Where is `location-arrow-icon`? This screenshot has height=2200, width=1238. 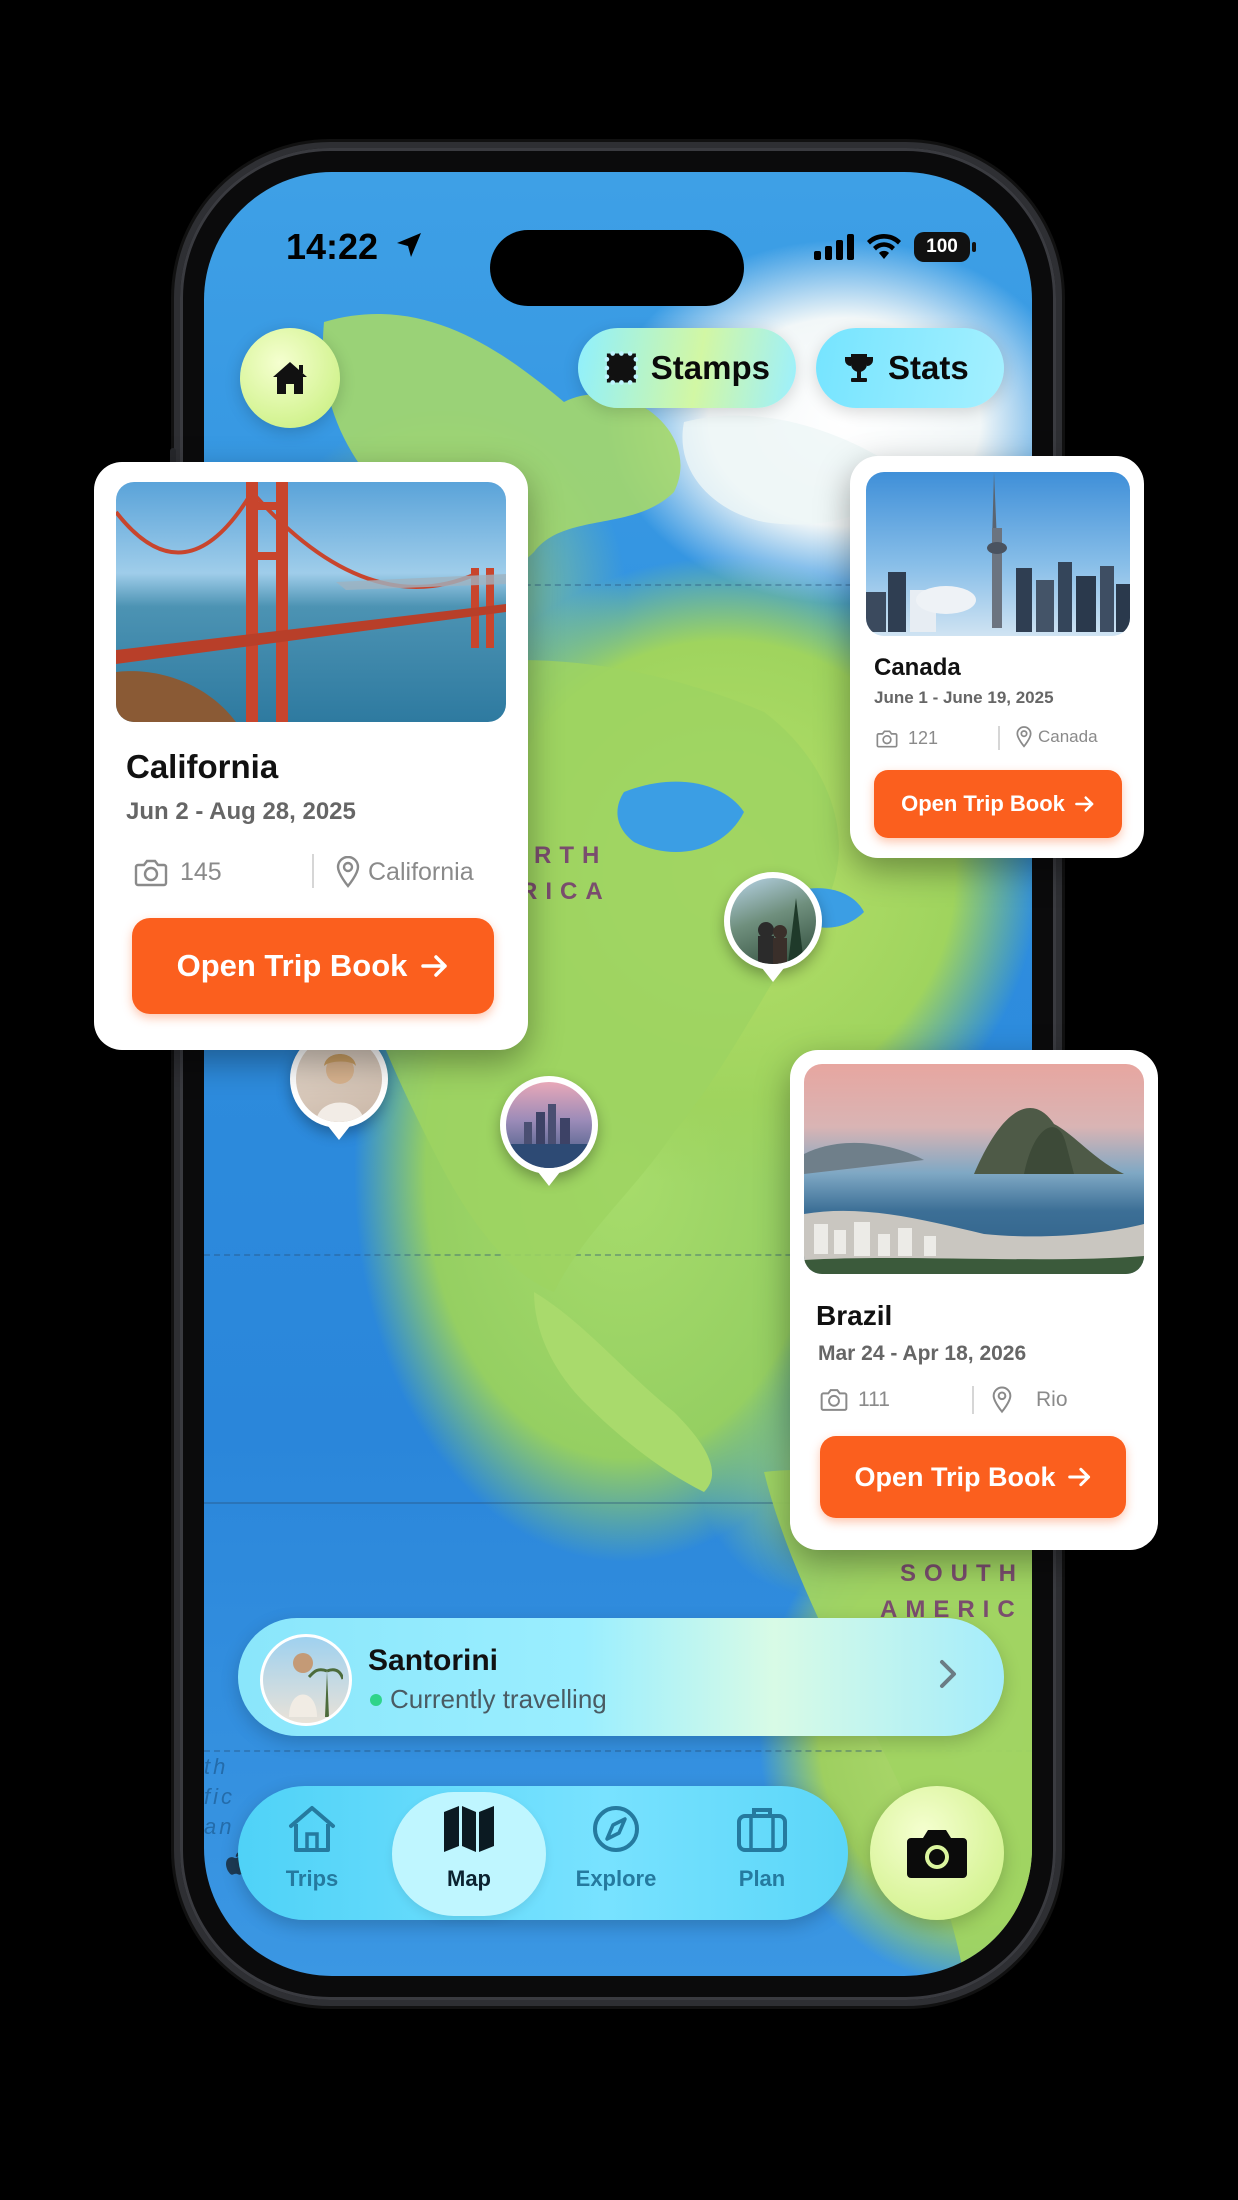
location-arrow-icon is located at coordinates (409, 245).